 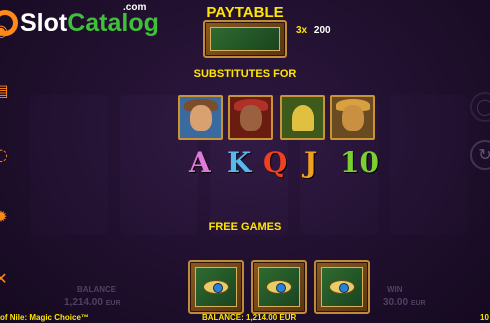 I want to click on pay-line: 3x 200, so click(x=313, y=30).